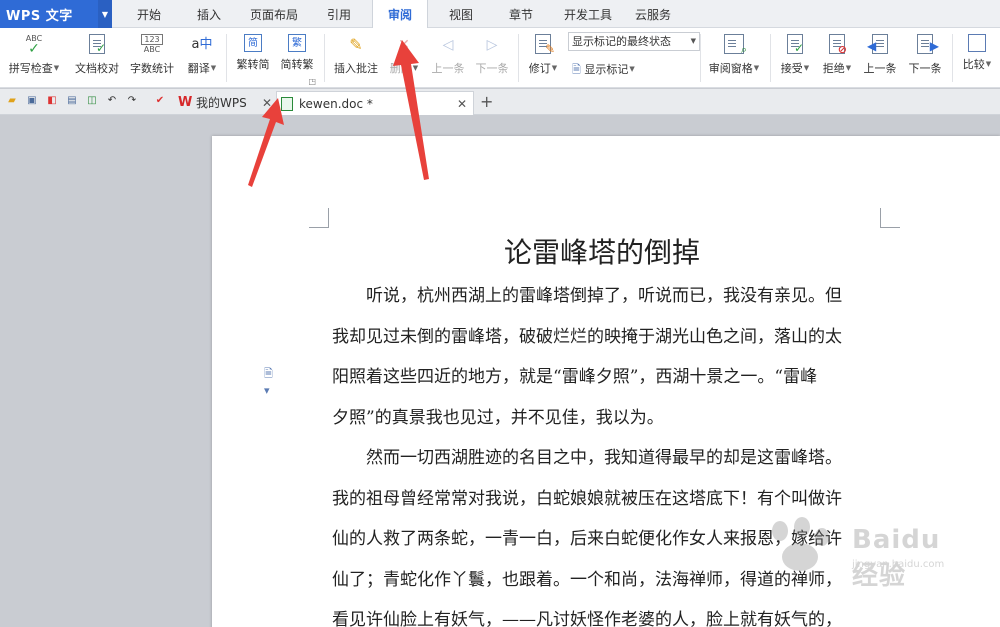 The height and width of the screenshot is (627, 1000). What do you see at coordinates (97, 58) in the screenshot?
I see `doc-proofread-button: ✓ 文档校对` at bounding box center [97, 58].